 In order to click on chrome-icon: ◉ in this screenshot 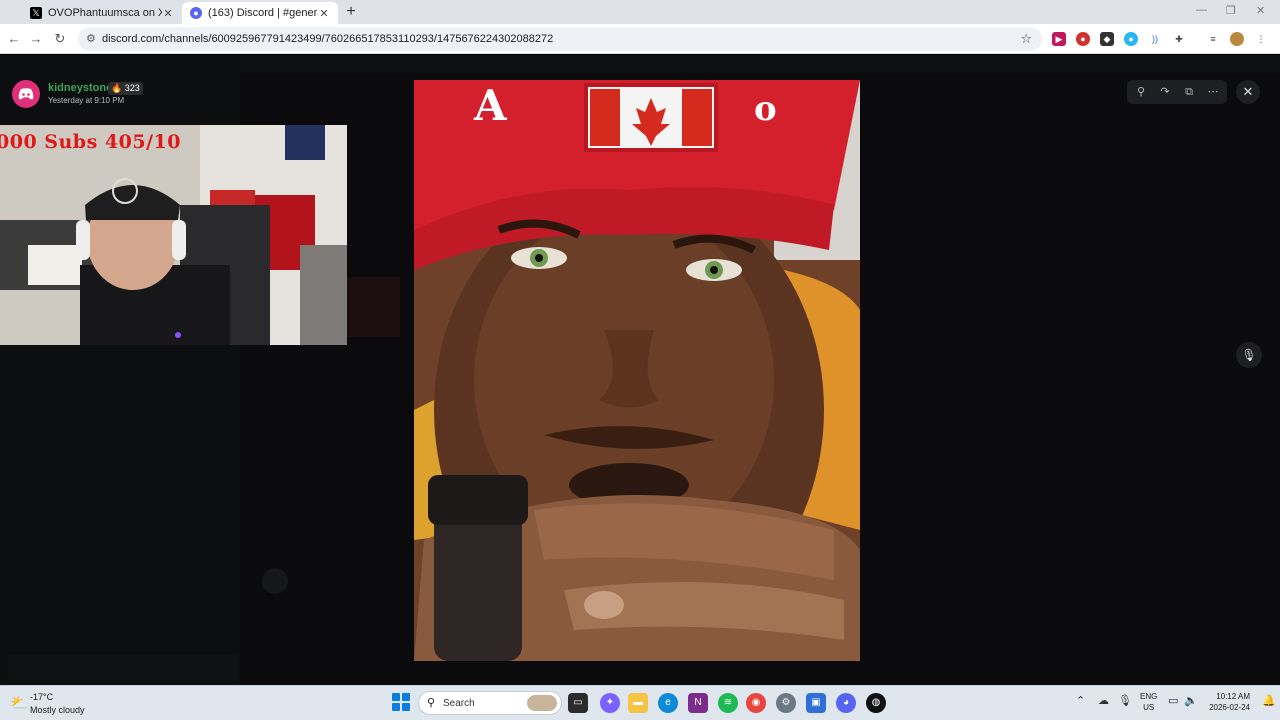, I will do `click(756, 703)`.